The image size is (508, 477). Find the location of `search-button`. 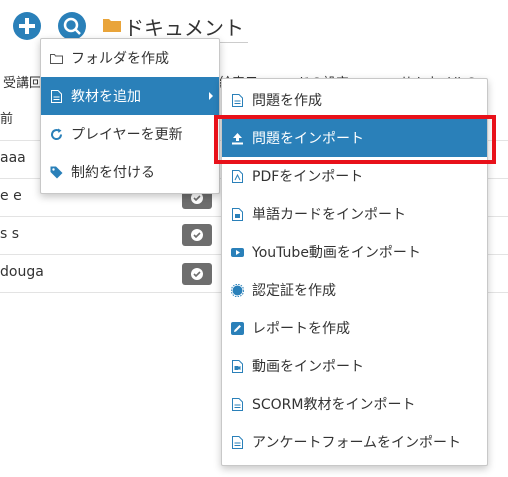

search-button is located at coordinates (72, 26).